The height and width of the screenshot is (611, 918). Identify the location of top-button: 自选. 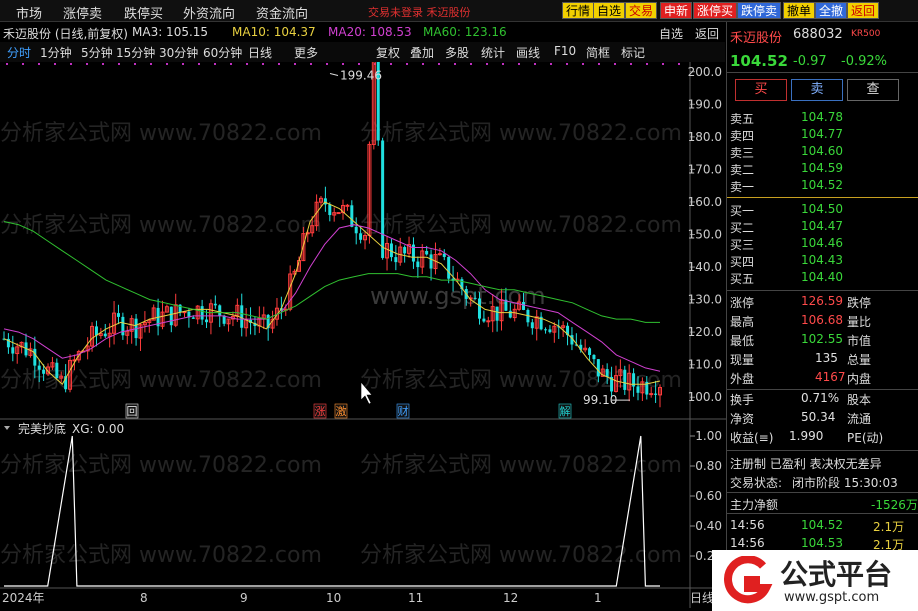
(609, 10).